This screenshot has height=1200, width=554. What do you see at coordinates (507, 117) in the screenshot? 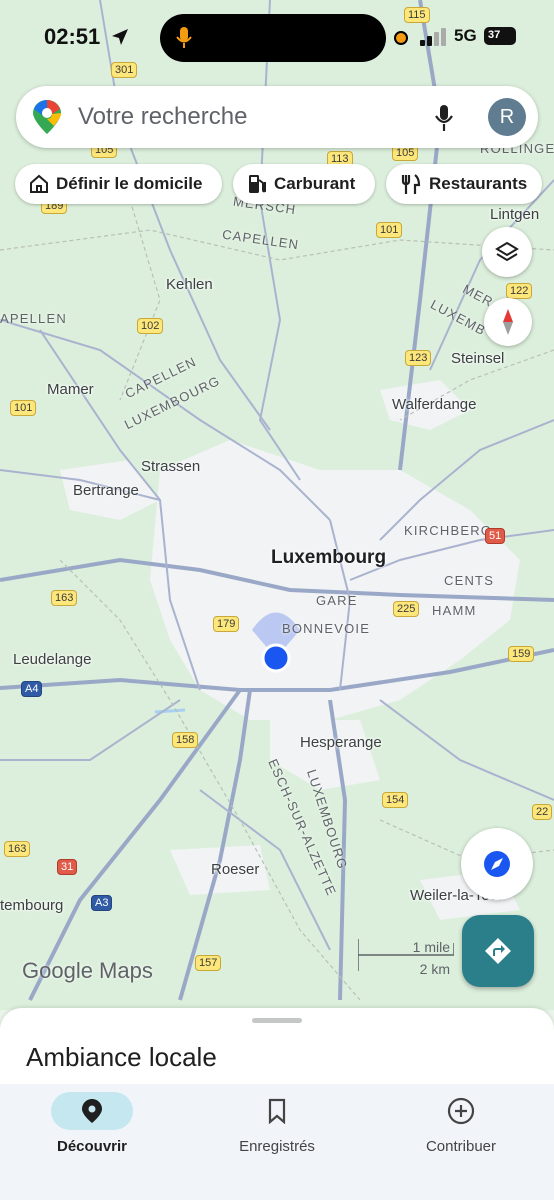
I see `avatar: R` at bounding box center [507, 117].